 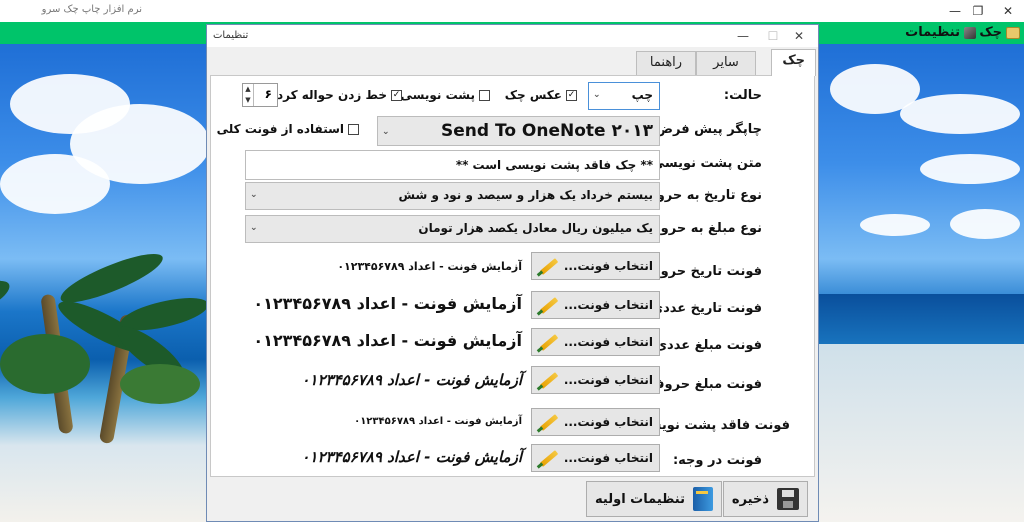 What do you see at coordinates (932, 32) in the screenshot?
I see `menu-settings-label: تنظیمات` at bounding box center [932, 32].